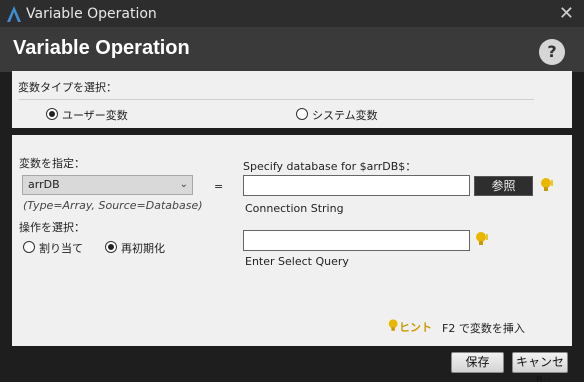  I want to click on title-bar: Variable Operation ✕, so click(292, 14).